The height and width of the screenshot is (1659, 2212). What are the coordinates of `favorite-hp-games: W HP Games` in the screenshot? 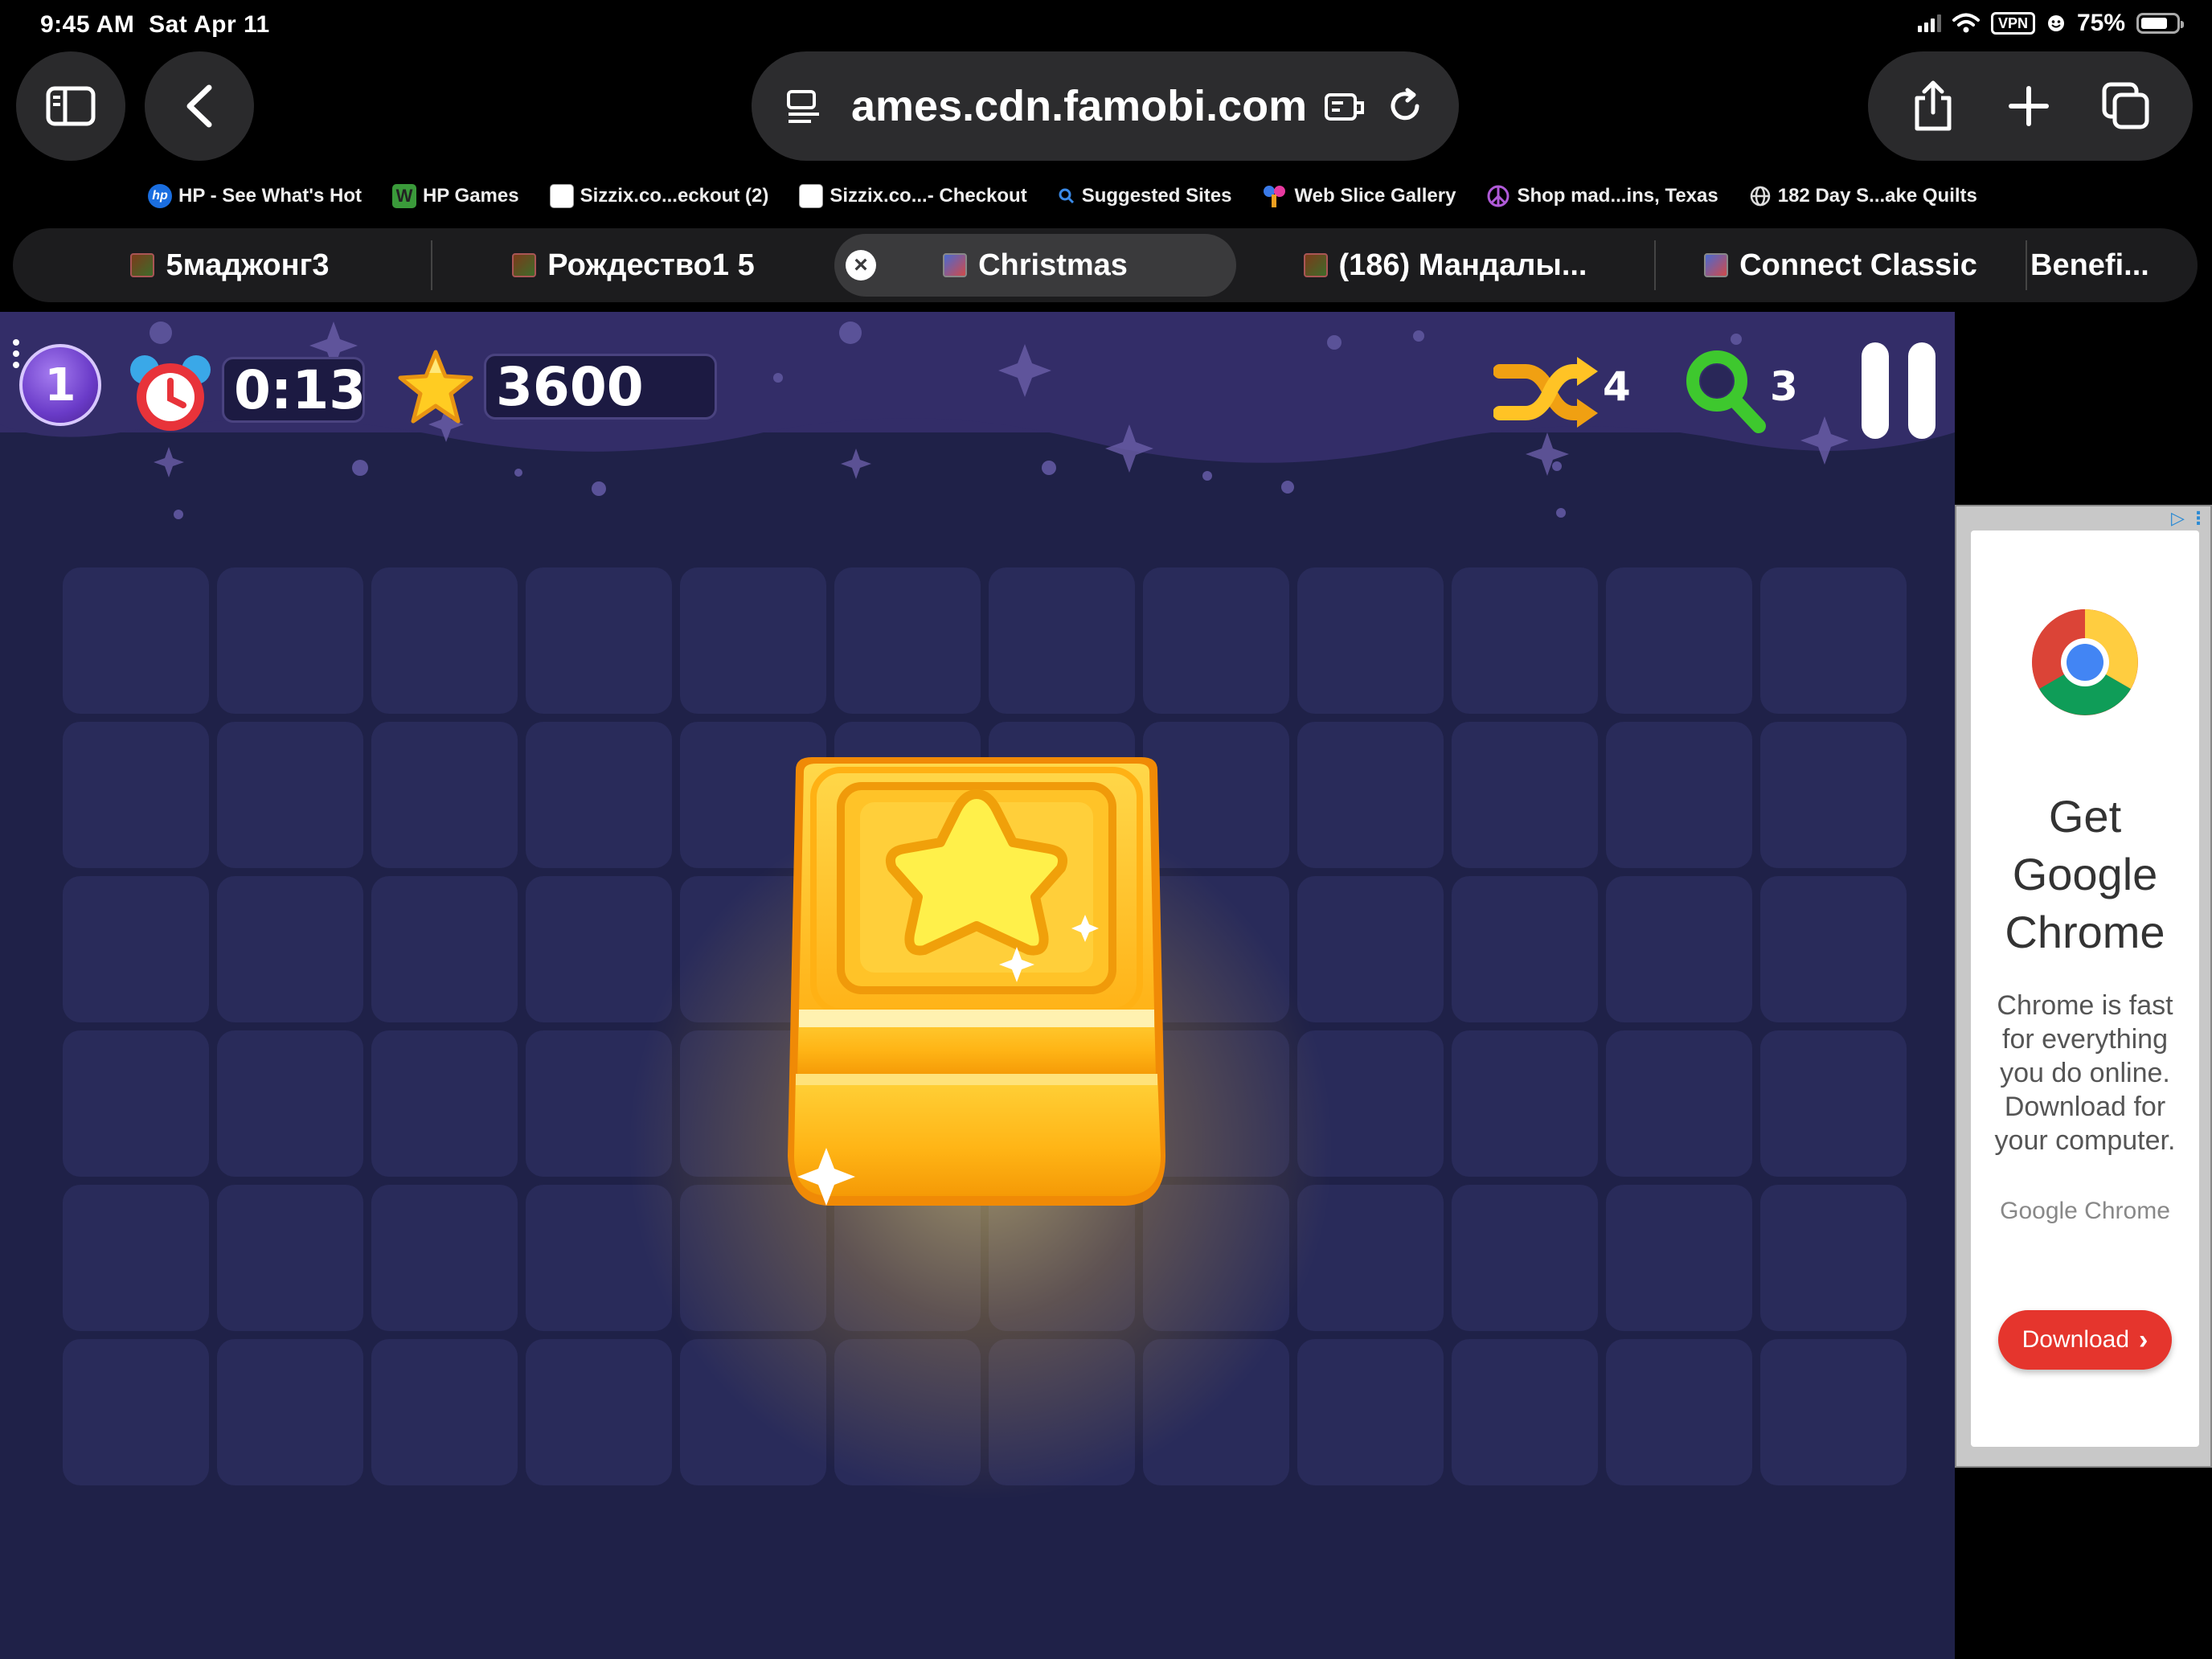 It's located at (455, 196).